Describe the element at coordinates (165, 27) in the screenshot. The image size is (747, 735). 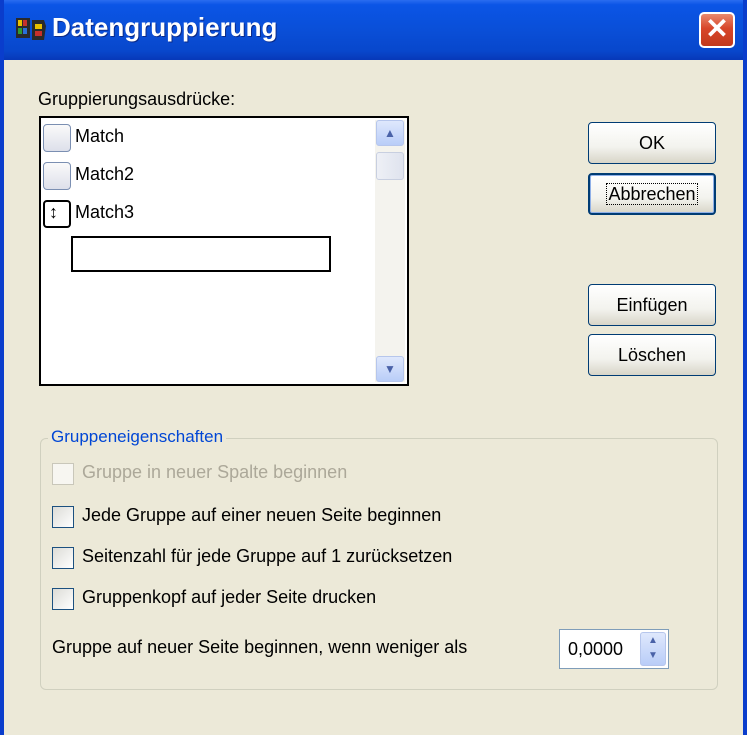
I see `window-title: Datengruppierung` at that location.